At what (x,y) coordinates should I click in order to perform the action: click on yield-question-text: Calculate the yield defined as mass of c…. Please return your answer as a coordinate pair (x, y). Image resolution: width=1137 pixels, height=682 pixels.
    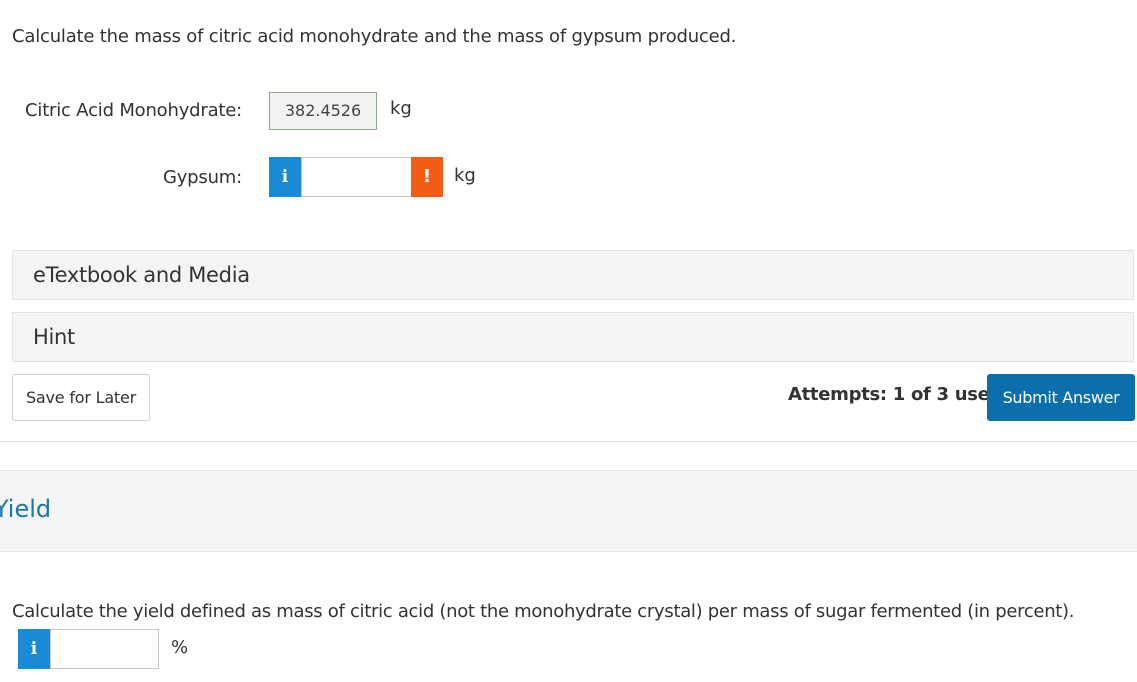
    Looking at the image, I should click on (543, 611).